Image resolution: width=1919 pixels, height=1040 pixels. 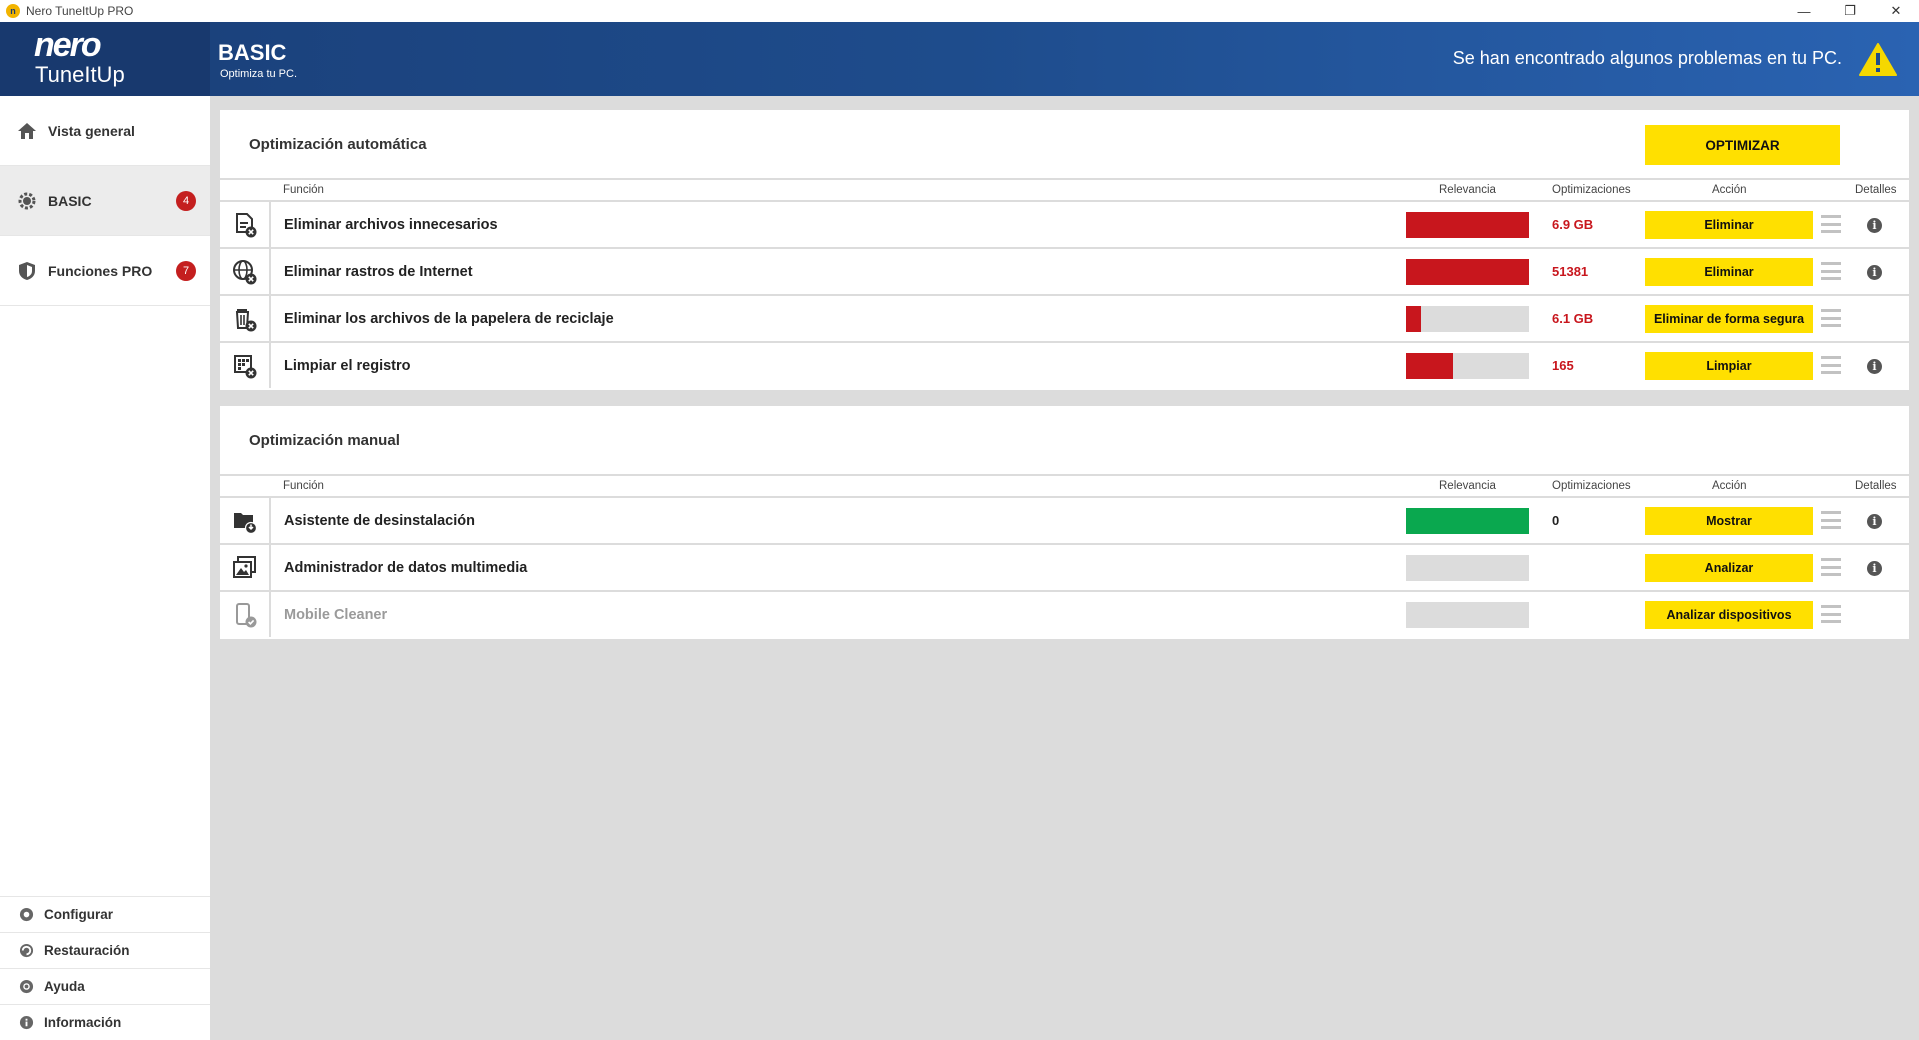 What do you see at coordinates (105, 59) in the screenshot?
I see `logo: nero TuneItUp` at bounding box center [105, 59].